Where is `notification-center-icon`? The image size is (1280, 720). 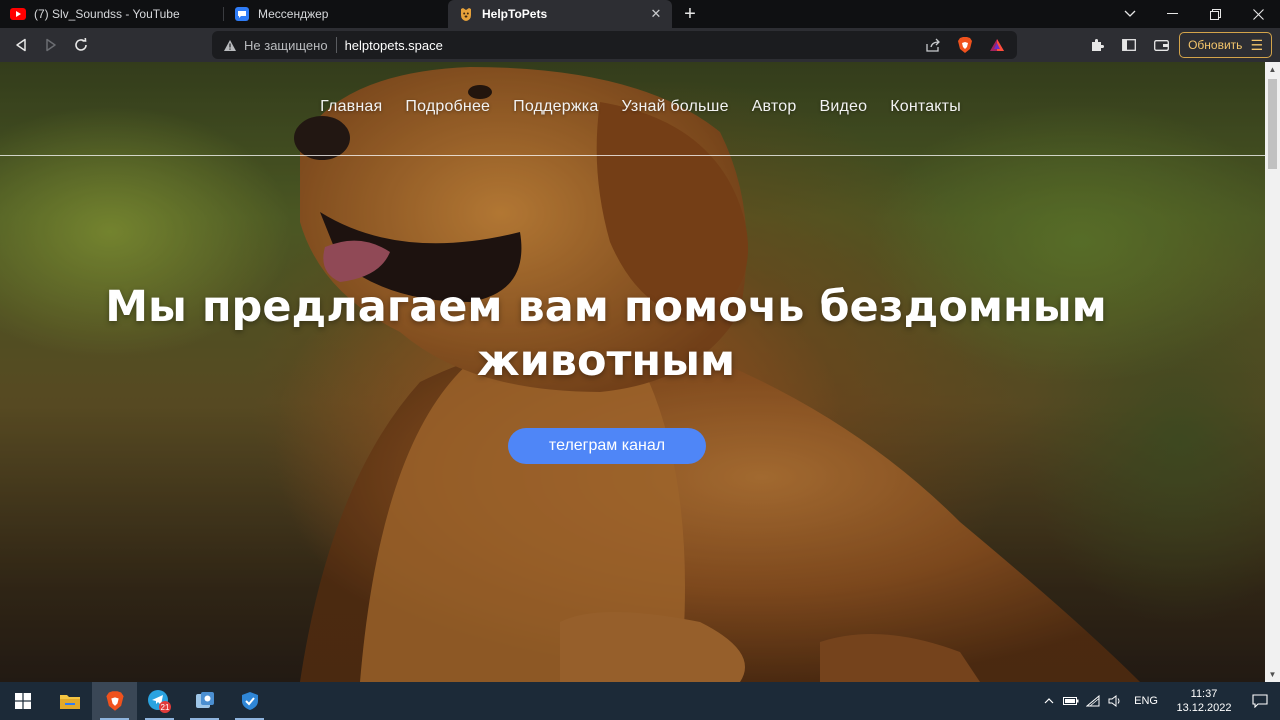 notification-center-icon is located at coordinates (1260, 701).